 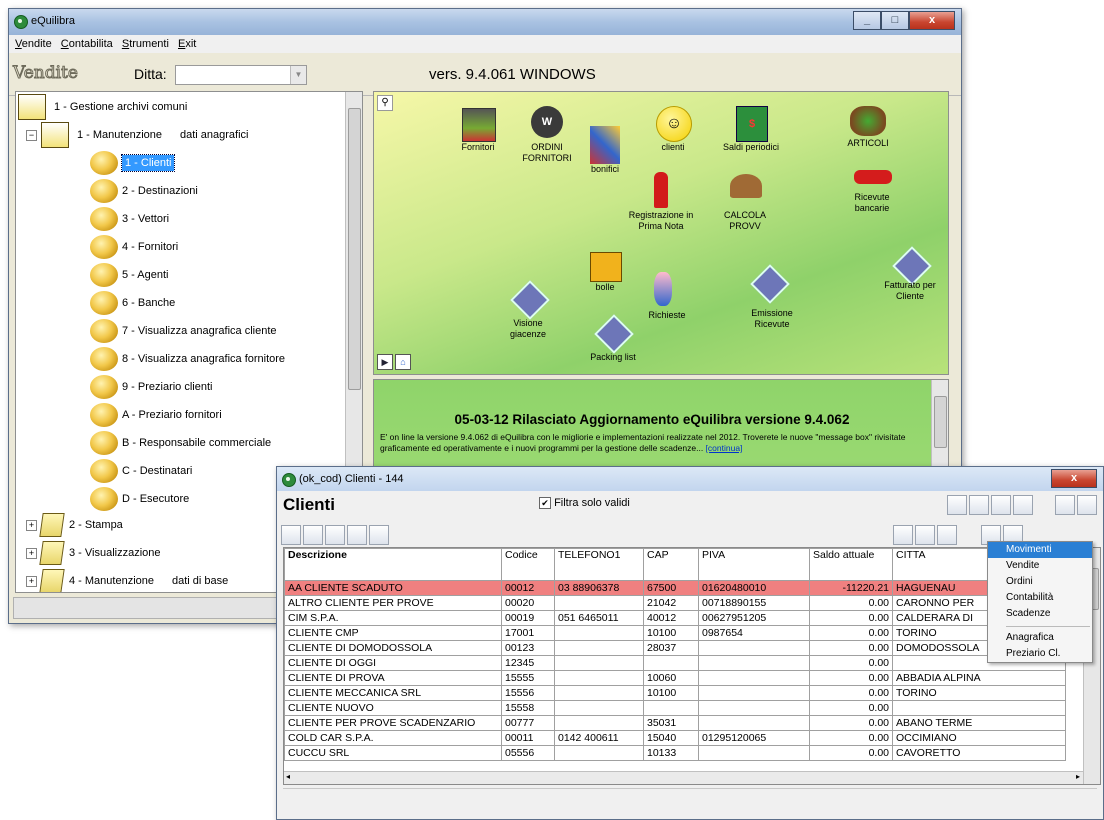 What do you see at coordinates (746, 186) in the screenshot?
I see `hat-icon` at bounding box center [746, 186].